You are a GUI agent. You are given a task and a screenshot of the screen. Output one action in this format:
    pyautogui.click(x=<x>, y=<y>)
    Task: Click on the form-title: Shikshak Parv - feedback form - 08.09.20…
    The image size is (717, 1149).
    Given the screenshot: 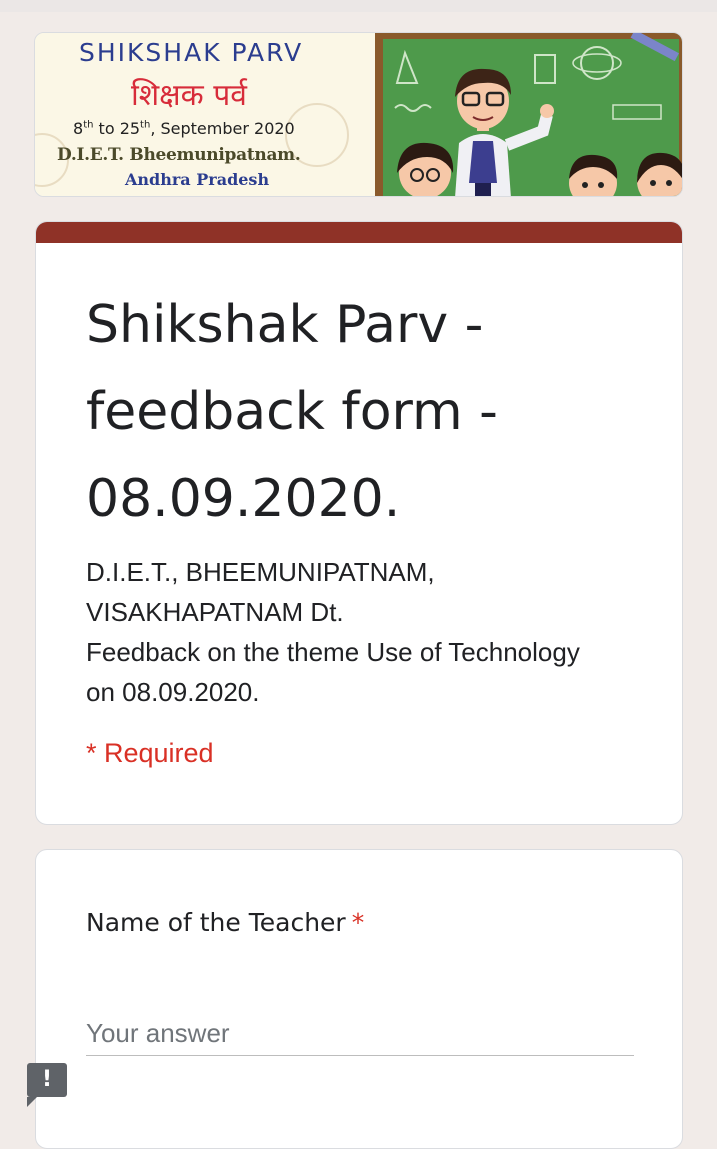 What is the action you would take?
    pyautogui.click(x=292, y=412)
    